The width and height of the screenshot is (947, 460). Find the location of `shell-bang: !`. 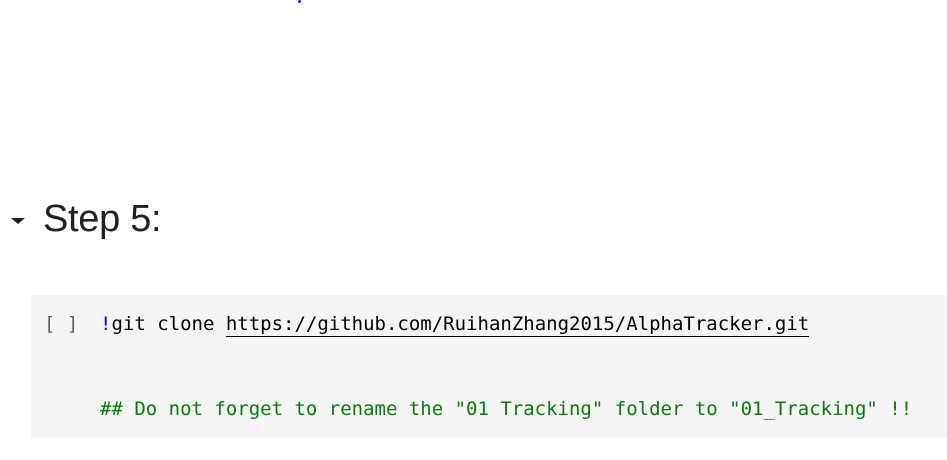

shell-bang: ! is located at coordinates (106, 324).